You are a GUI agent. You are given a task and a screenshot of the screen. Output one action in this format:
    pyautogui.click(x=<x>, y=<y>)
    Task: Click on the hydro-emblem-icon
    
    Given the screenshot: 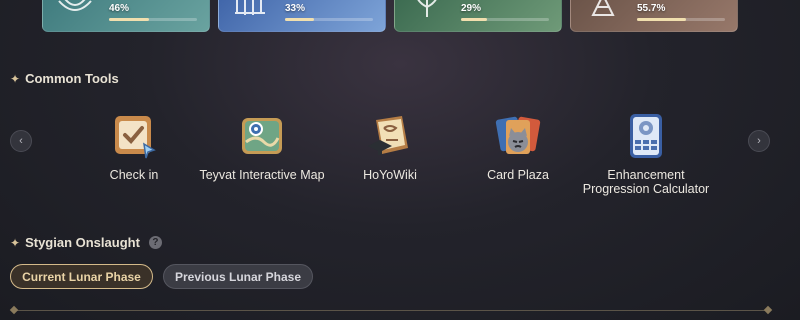 What is the action you would take?
    pyautogui.click(x=603, y=8)
    